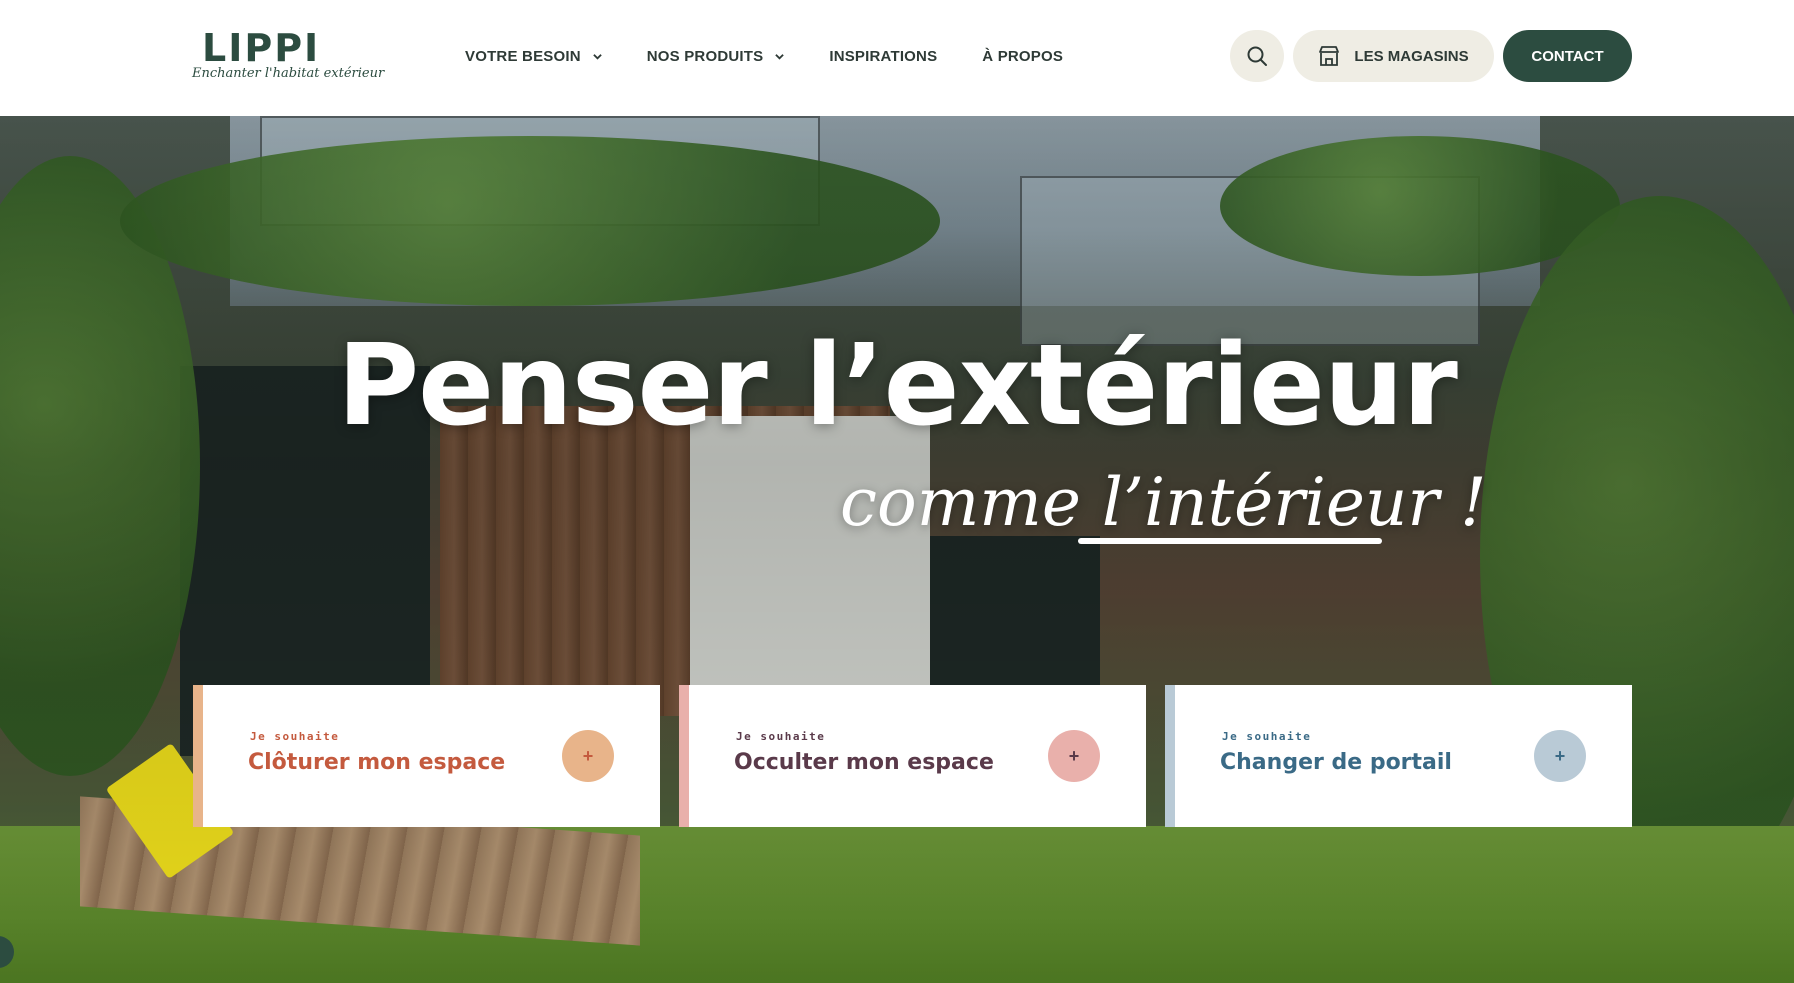 The height and width of the screenshot is (983, 1794). Describe the element at coordinates (1329, 56) in the screenshot. I see `store-icon` at that location.